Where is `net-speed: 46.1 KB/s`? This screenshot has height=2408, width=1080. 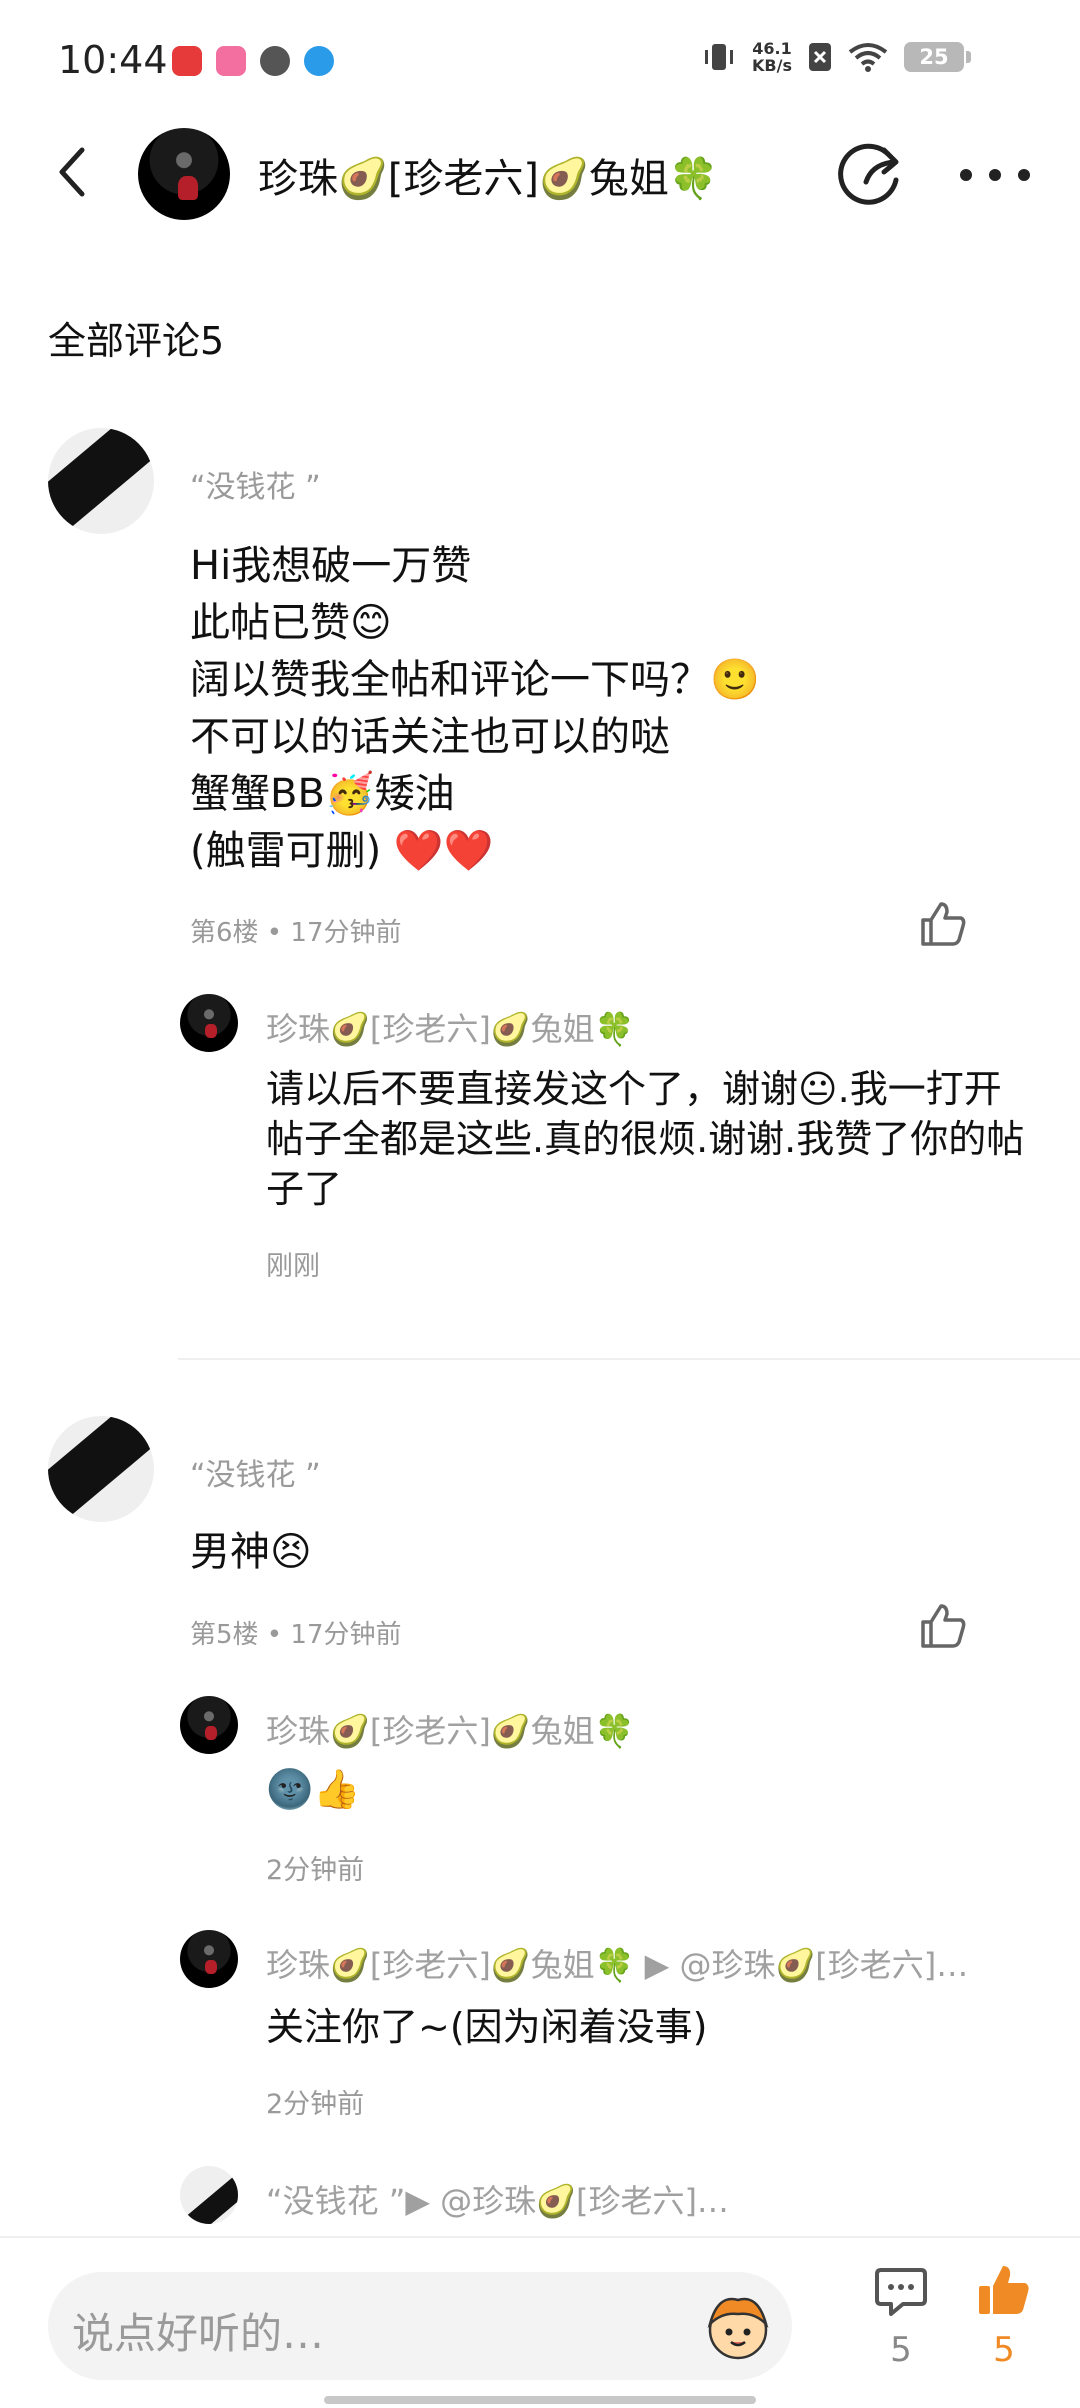
net-speed: 46.1 KB/s is located at coordinates (772, 57).